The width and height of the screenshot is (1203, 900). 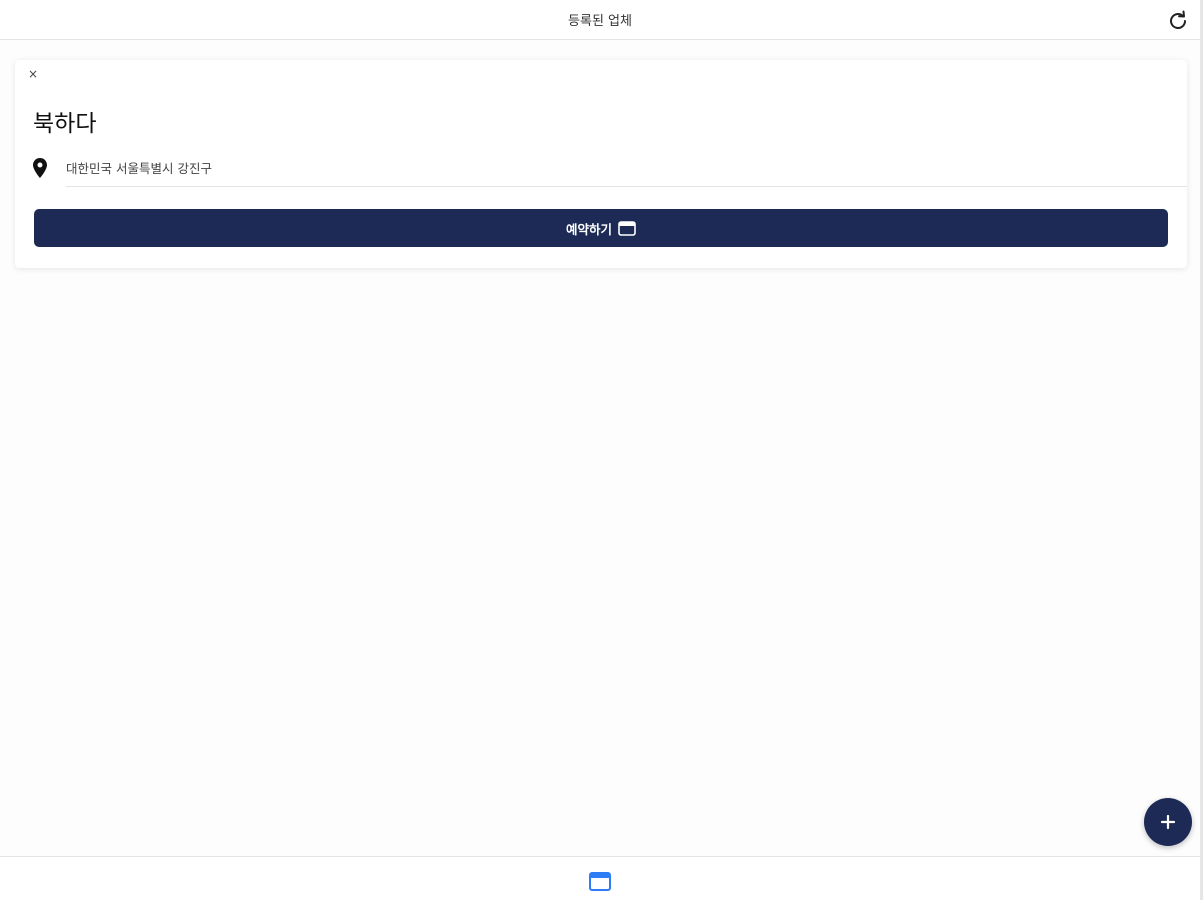 I want to click on top-app-bar: 등록된 업체, so click(x=600, y=20).